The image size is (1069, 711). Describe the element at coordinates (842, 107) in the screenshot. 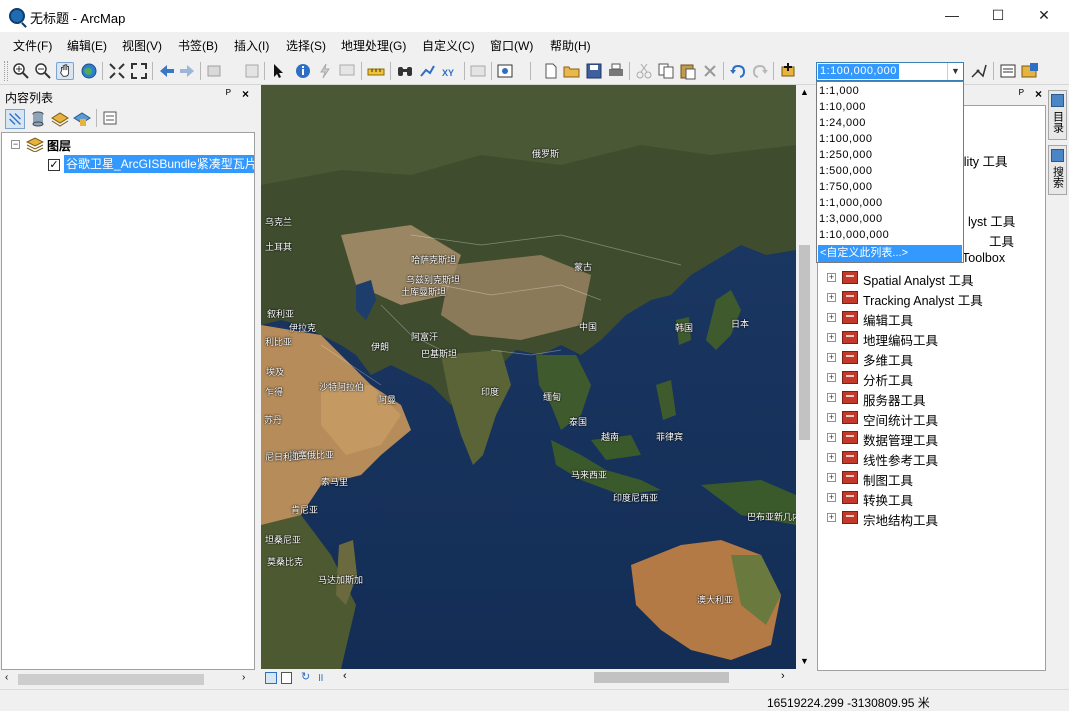

I see `scale-option: 1:10,000` at that location.